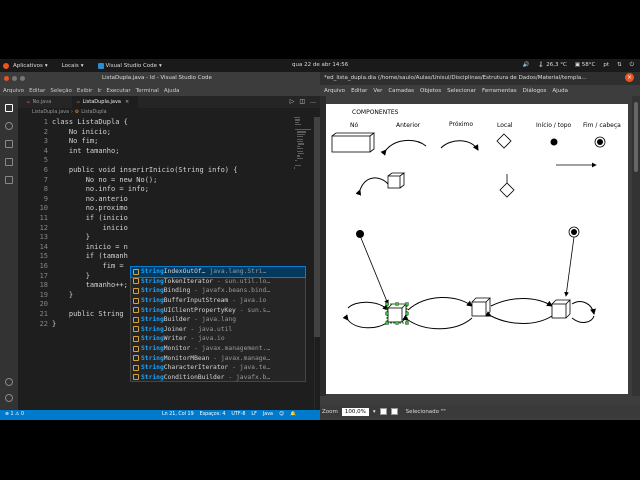  What do you see at coordinates (394, 411) in the screenshot?
I see `snap-to-objects-toggle` at bounding box center [394, 411].